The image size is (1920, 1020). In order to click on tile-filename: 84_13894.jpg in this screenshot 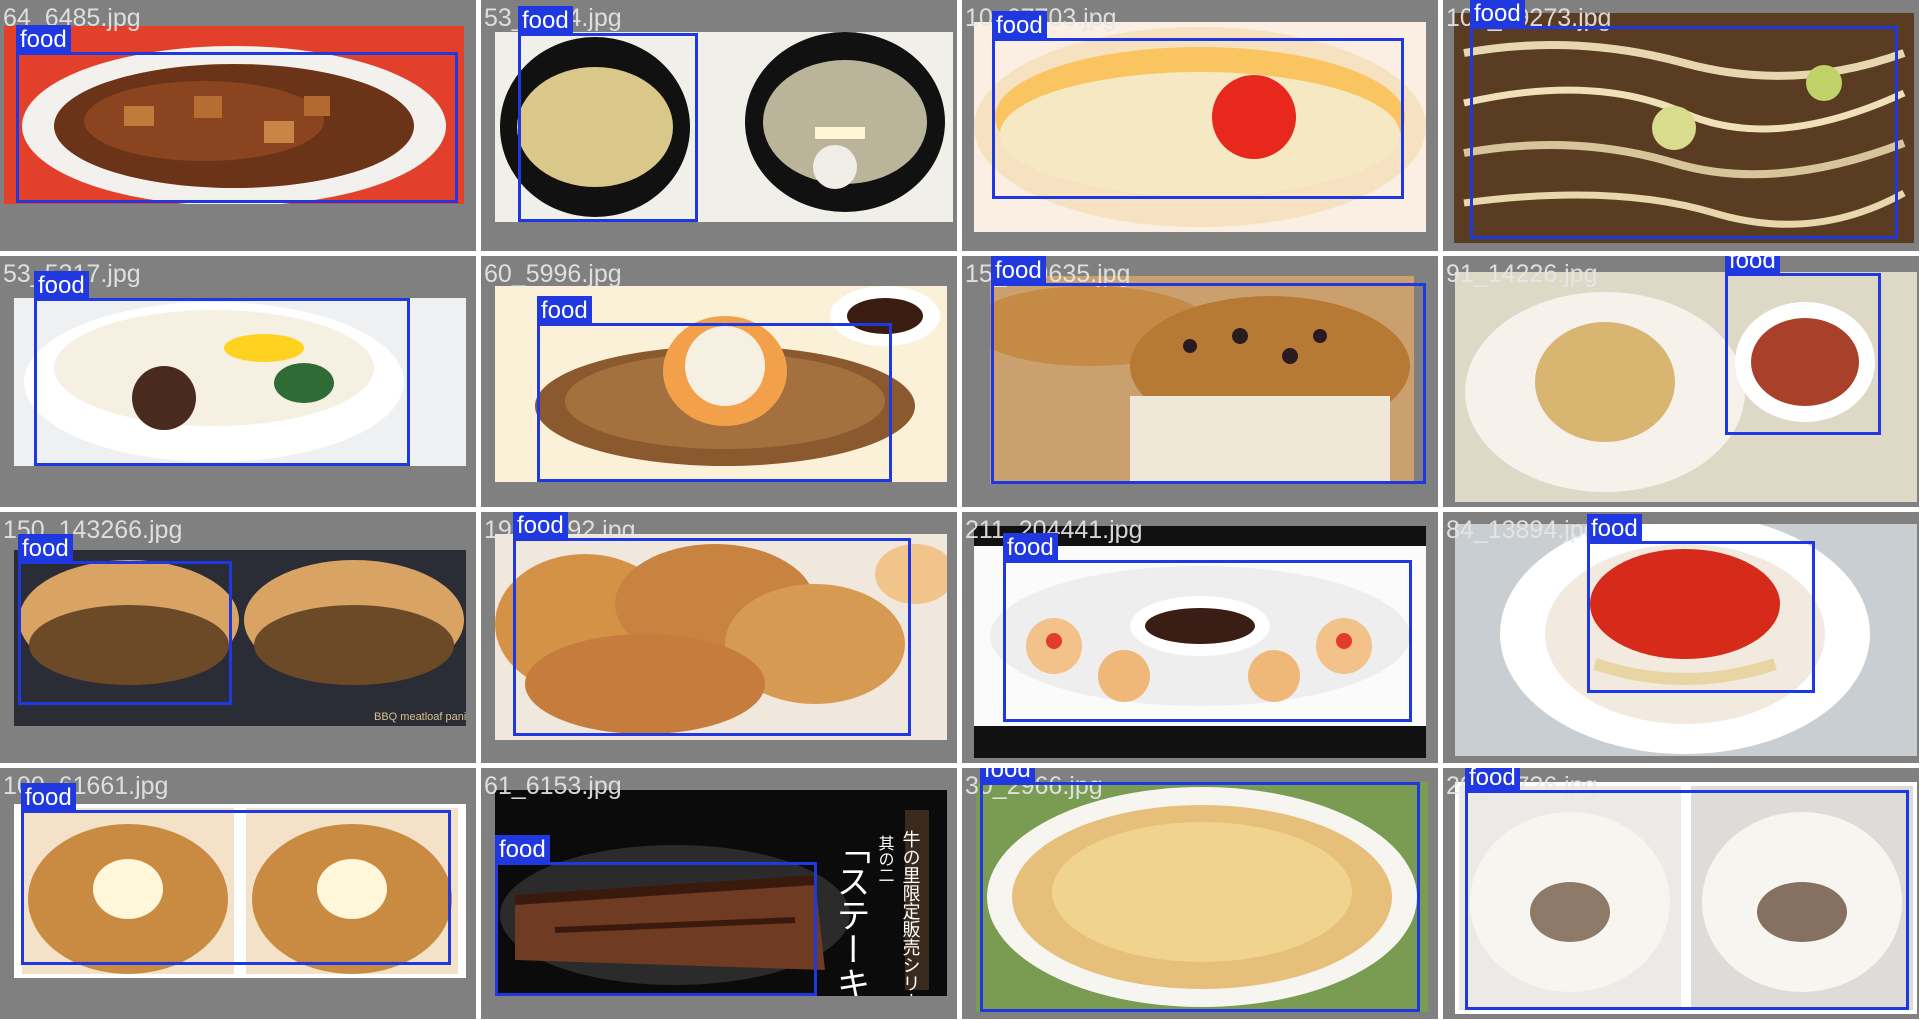, I will do `click(1522, 530)`.